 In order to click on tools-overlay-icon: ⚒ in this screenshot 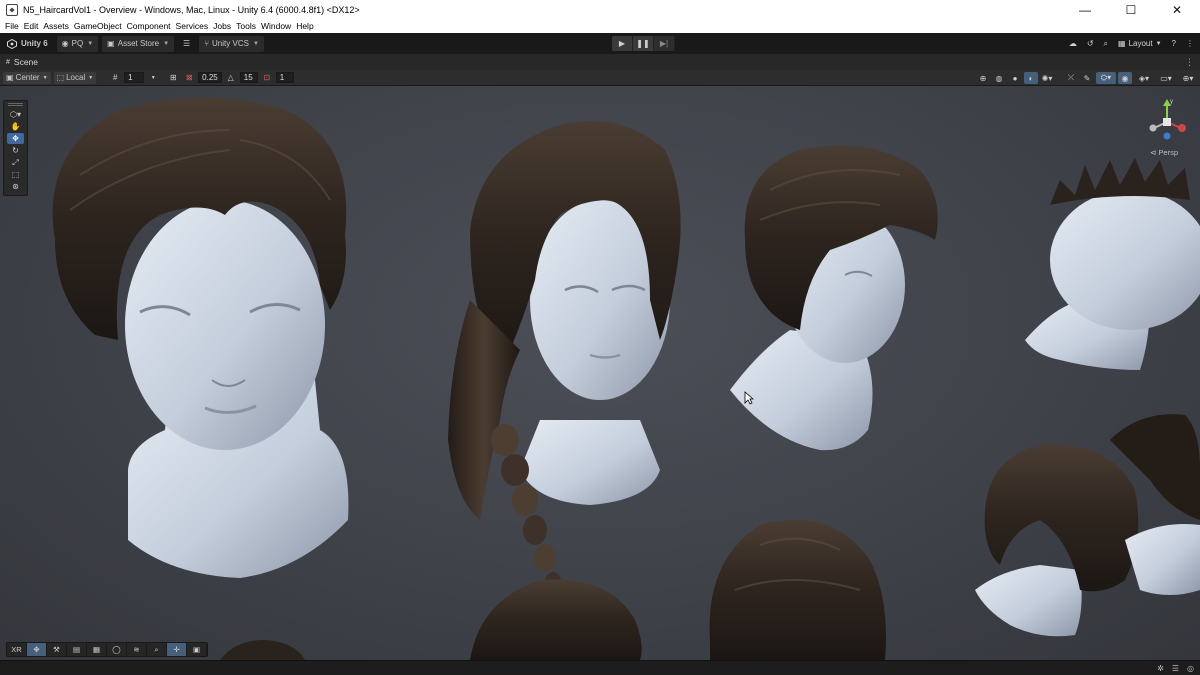, I will do `click(57, 649)`.